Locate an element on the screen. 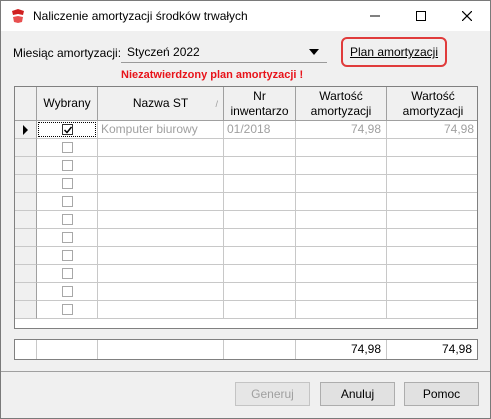 The image size is (491, 419). column-header-value-2: Wartość amortyzacji is located at coordinates (432, 104).